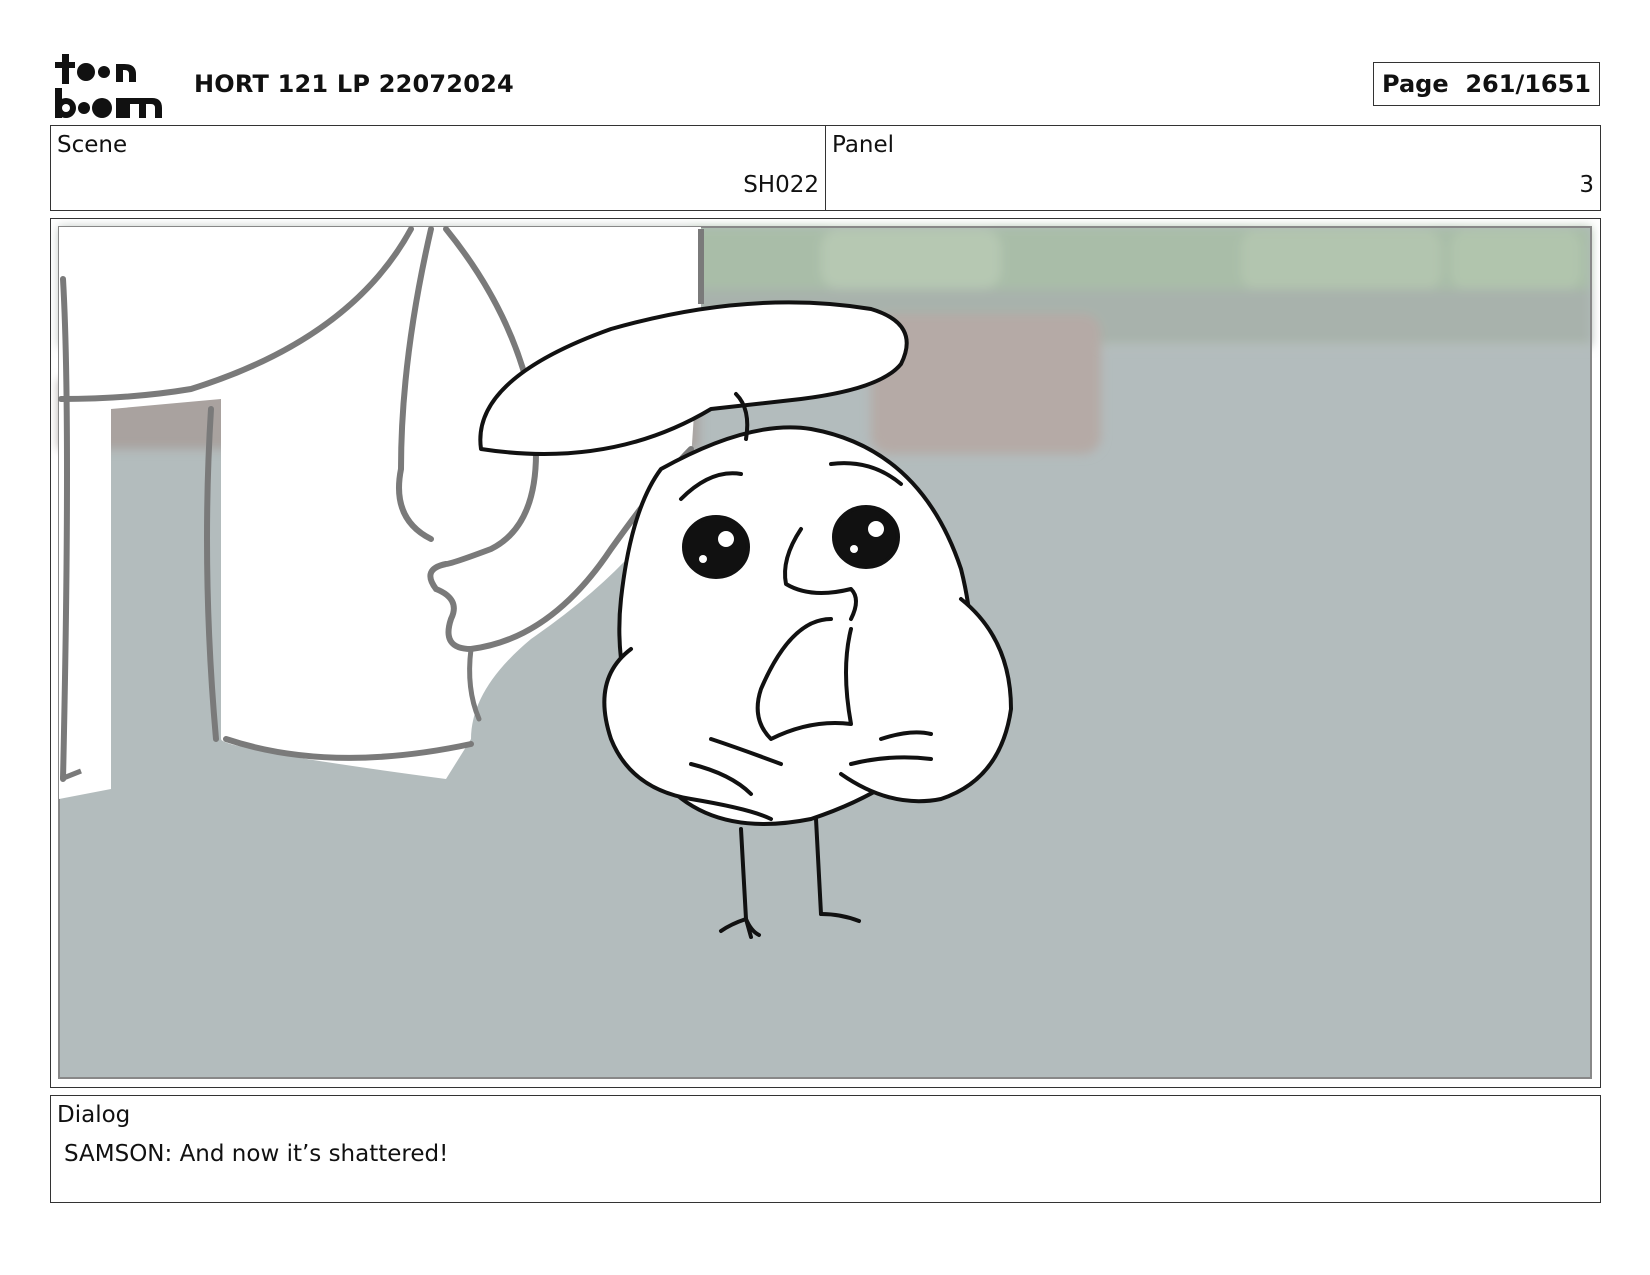 The height and width of the screenshot is (1275, 1650). I want to click on scene-cell: Scene SH022, so click(438, 168).